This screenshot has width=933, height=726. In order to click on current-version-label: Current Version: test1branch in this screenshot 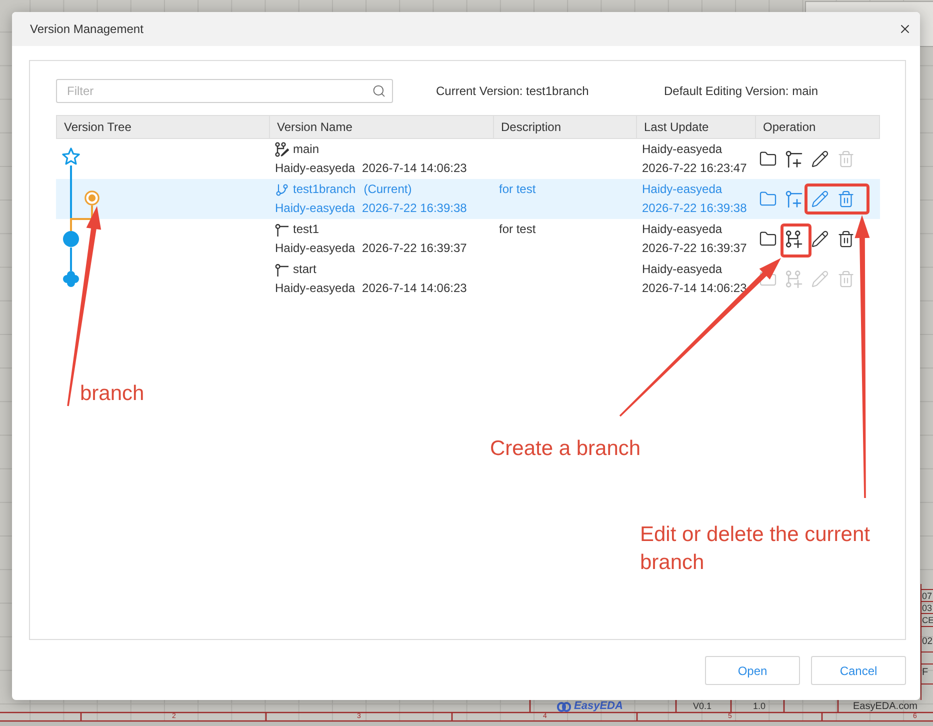, I will do `click(513, 91)`.